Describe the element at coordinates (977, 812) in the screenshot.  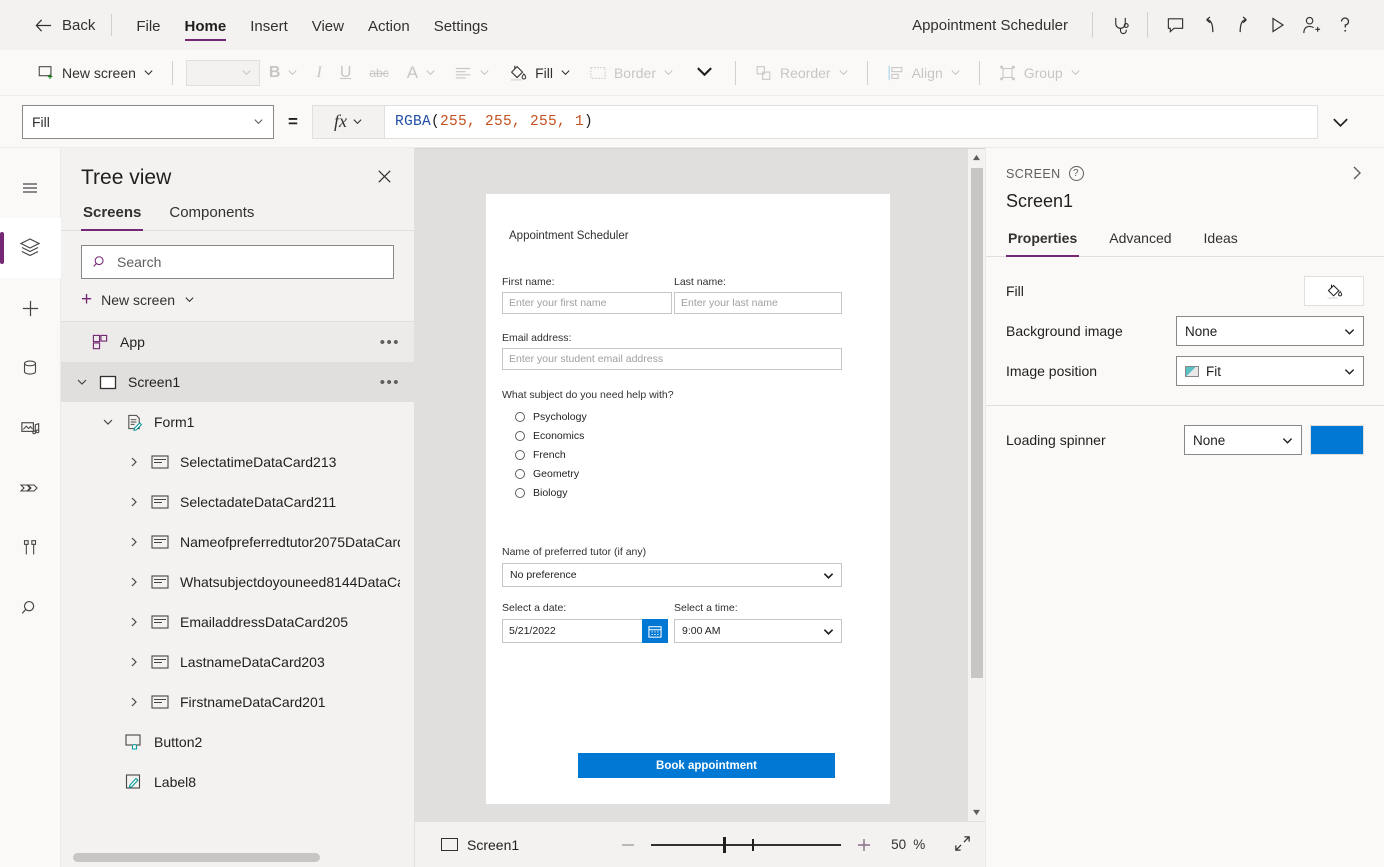
I see `scroll-down-arrow-icon` at that location.